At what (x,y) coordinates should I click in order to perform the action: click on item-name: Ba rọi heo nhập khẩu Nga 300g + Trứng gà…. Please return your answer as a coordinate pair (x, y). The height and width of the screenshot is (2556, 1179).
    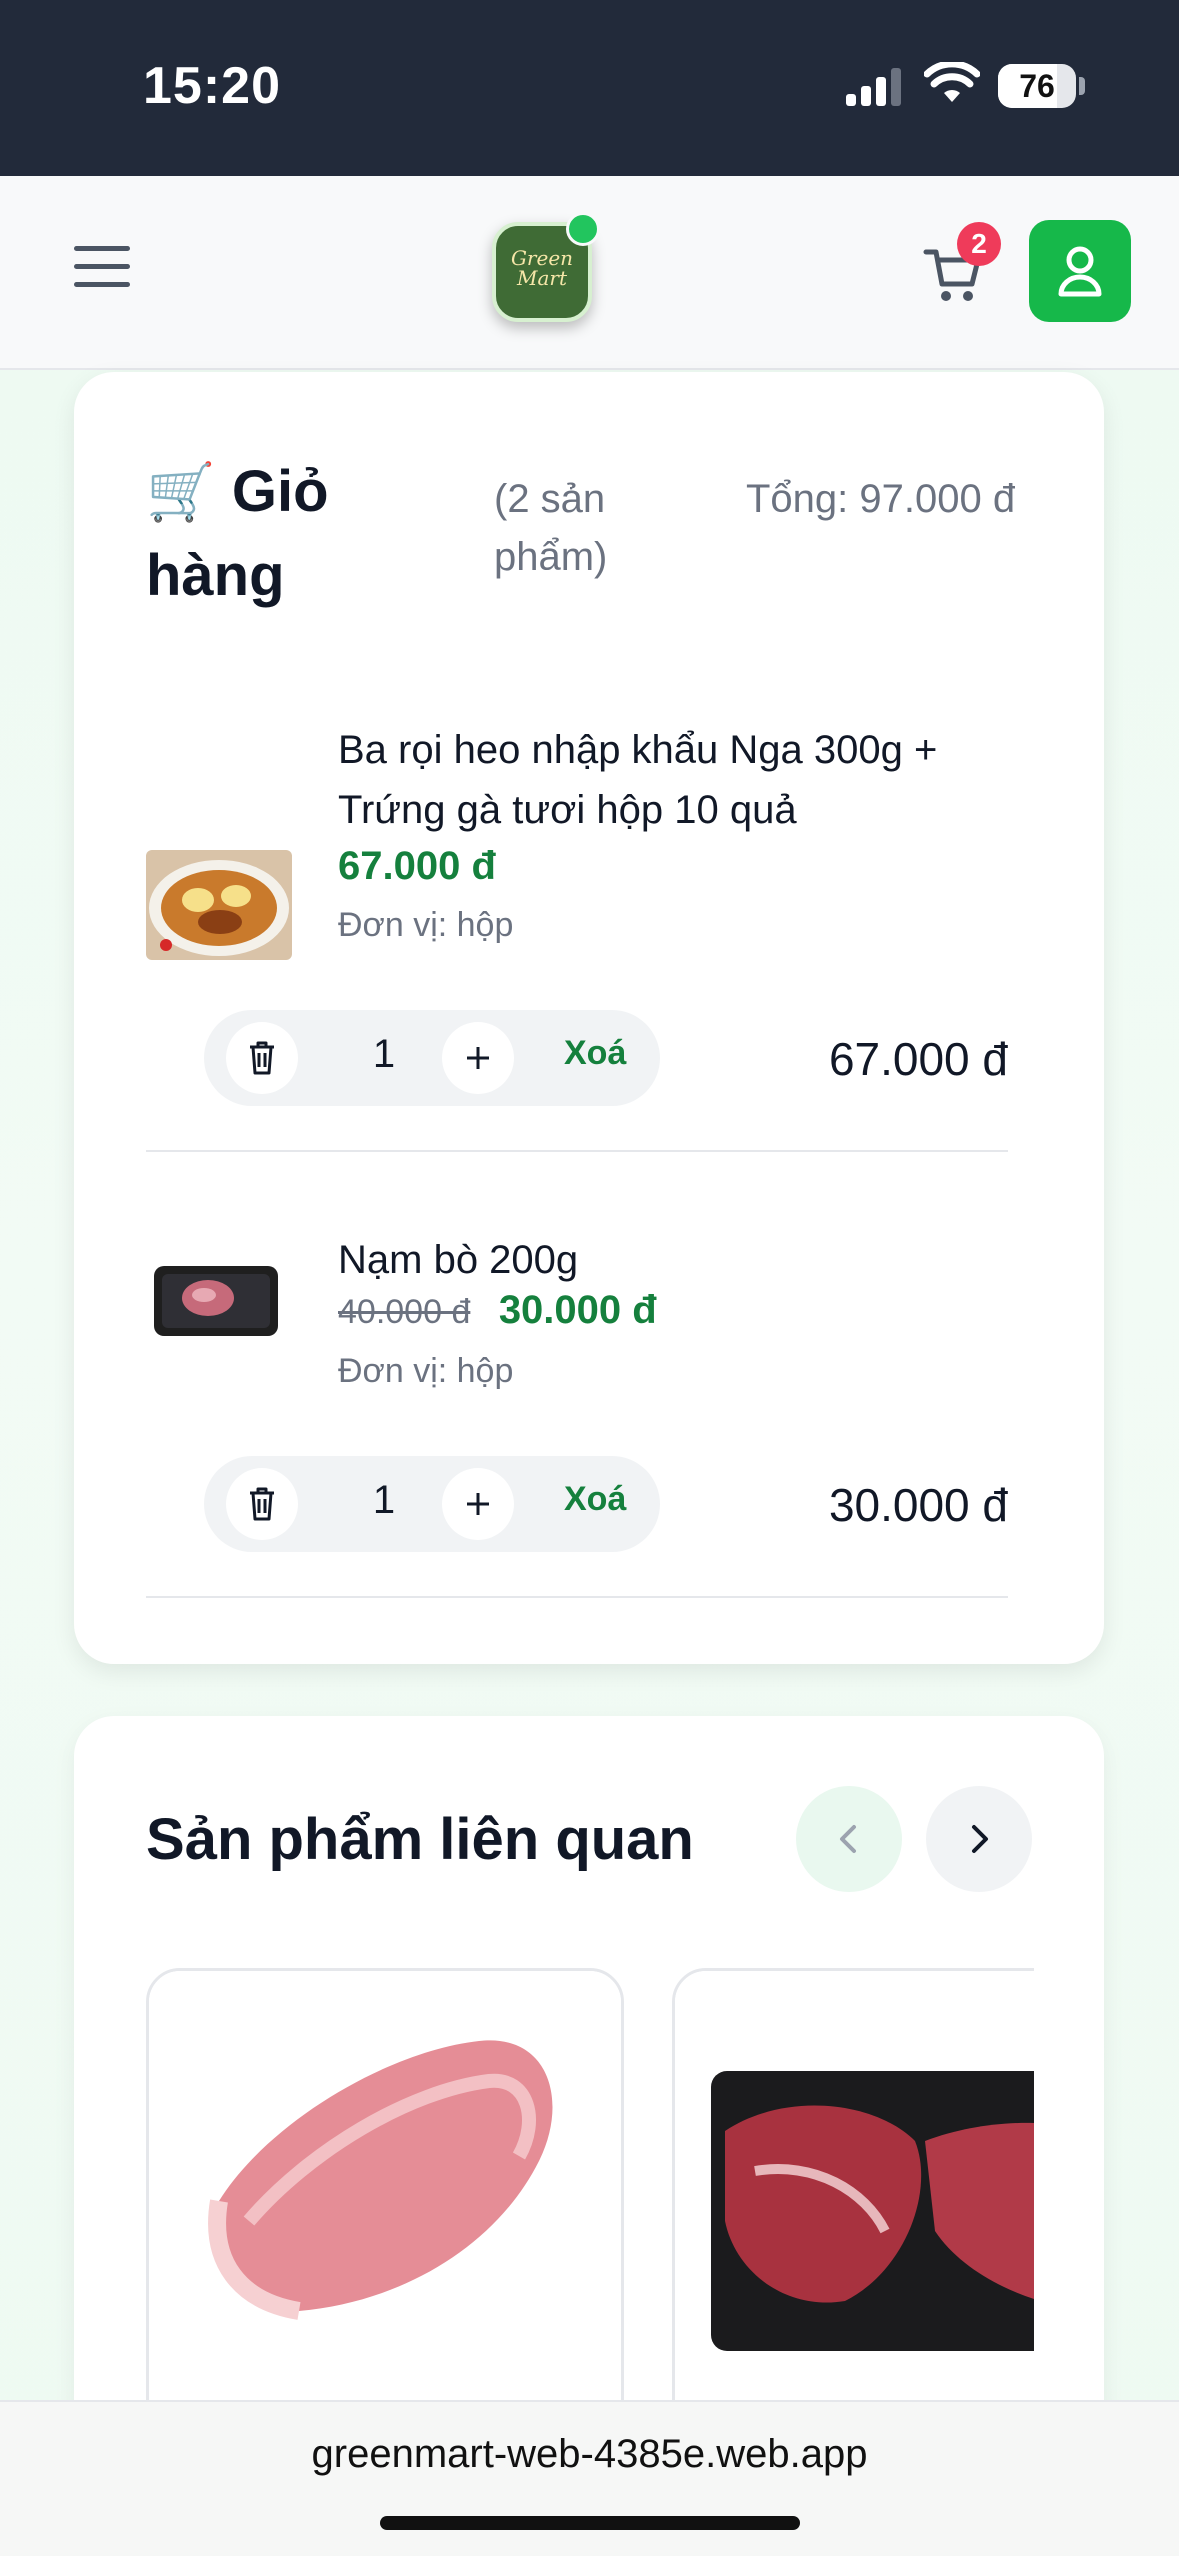
    Looking at the image, I should click on (673, 780).